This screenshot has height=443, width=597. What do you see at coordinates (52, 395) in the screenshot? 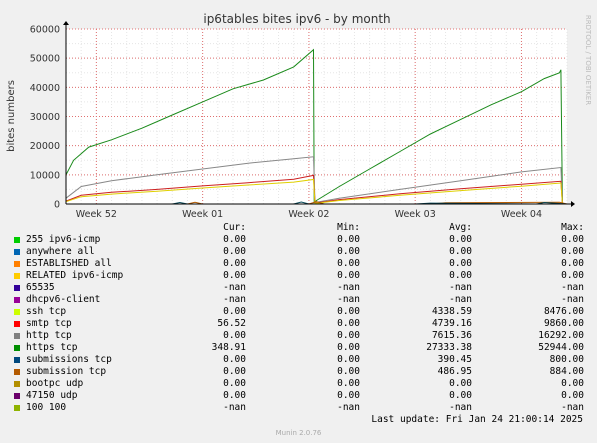
I see `legend-label: 47150 udp` at bounding box center [52, 395].